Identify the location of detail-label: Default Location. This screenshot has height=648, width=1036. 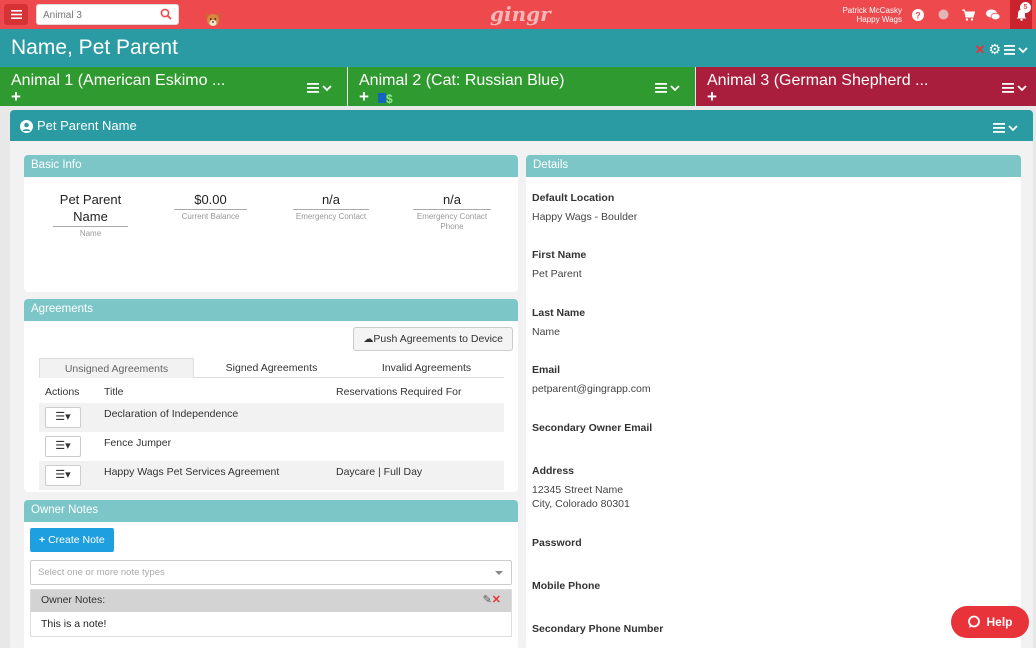
(573, 198).